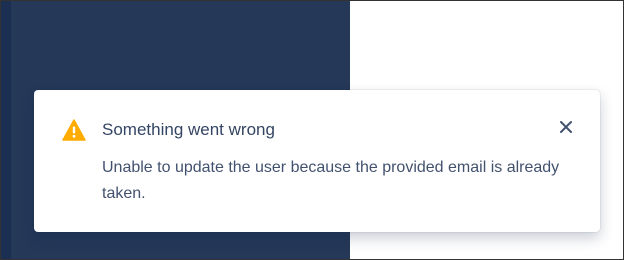 The width and height of the screenshot is (624, 260). I want to click on close-icon, so click(566, 129).